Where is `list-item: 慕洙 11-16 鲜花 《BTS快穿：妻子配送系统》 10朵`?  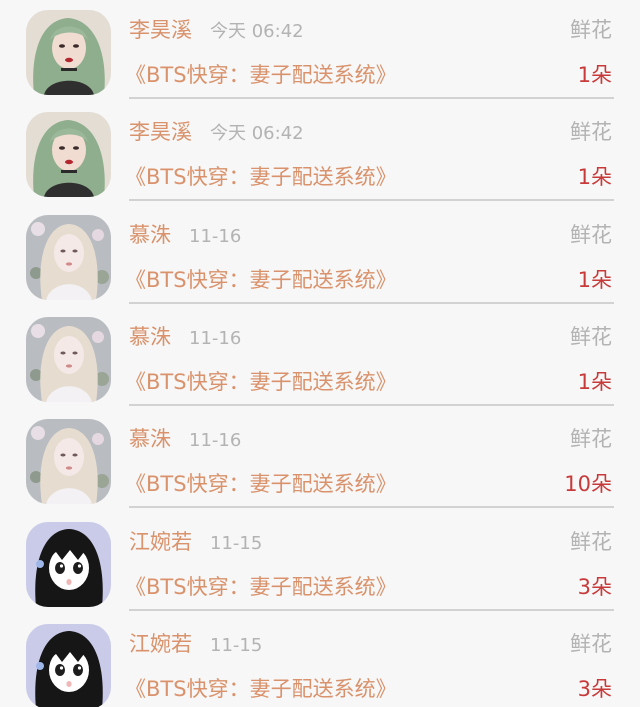
list-item: 慕洙 11-16 鲜花 《BTS快穿：妻子配送系统》 10朵 is located at coordinates (320, 460).